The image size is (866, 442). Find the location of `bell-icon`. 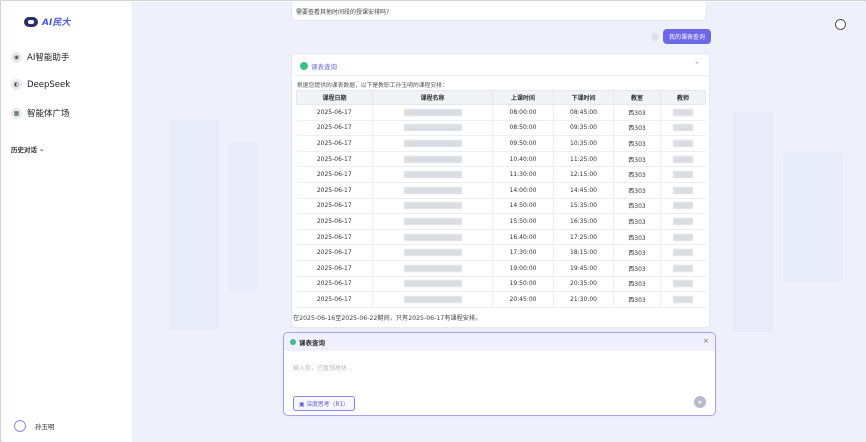

bell-icon is located at coordinates (840, 24).